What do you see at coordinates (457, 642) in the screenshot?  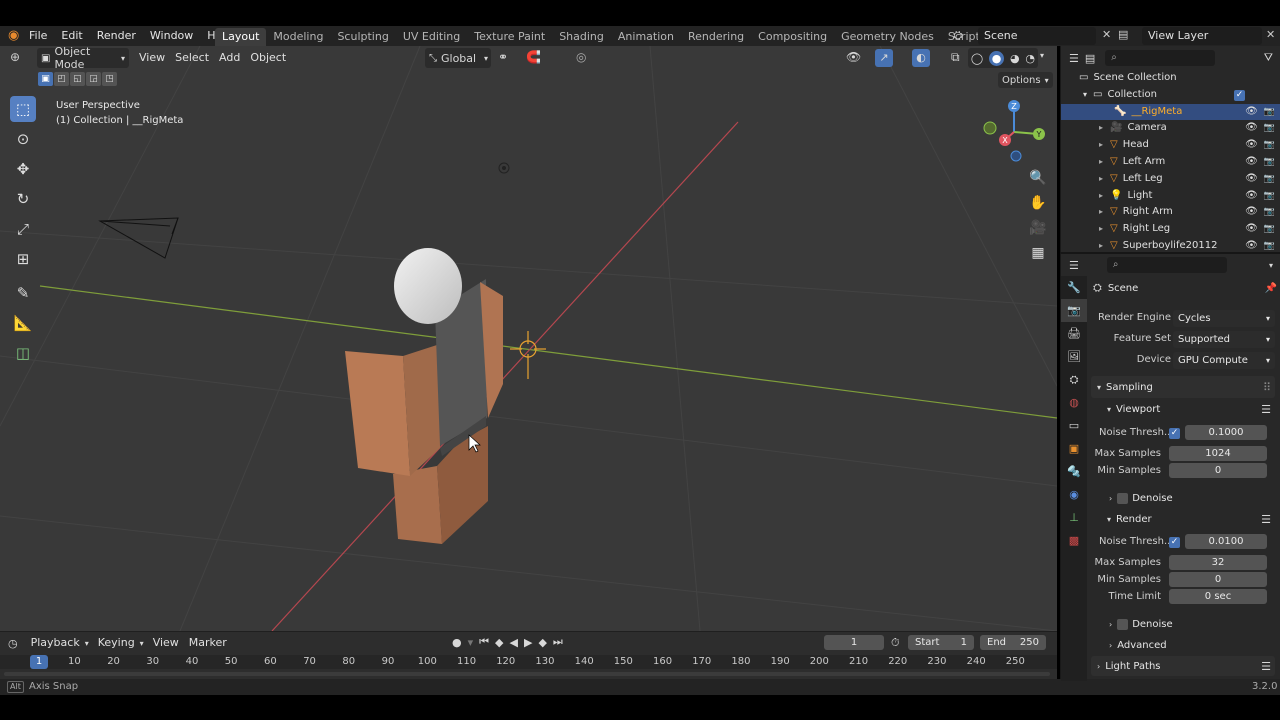 I see `record-icon: ●` at bounding box center [457, 642].